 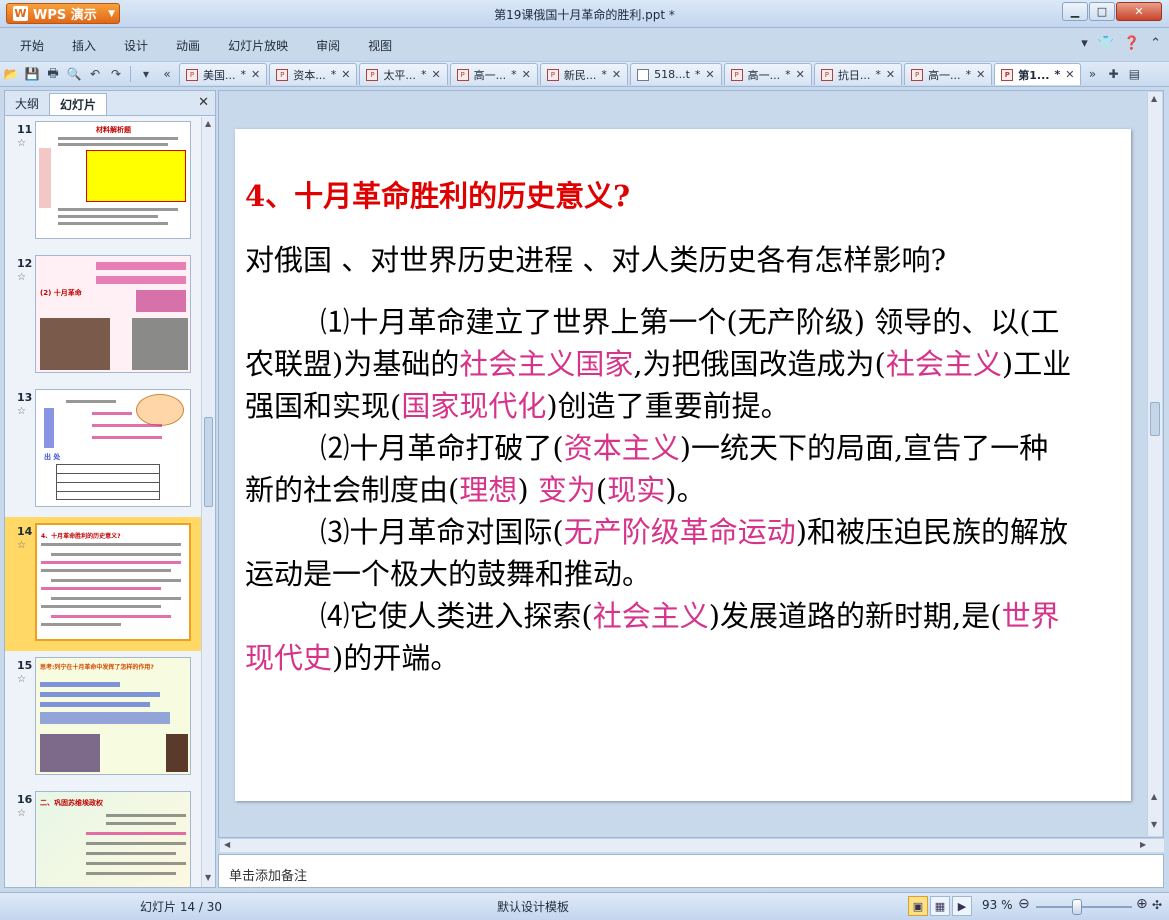 What do you see at coordinates (595, 258) in the screenshot?
I see `slide-question: 对俄国 、对世界历史进程 、对人类历史各有怎样影响?` at bounding box center [595, 258].